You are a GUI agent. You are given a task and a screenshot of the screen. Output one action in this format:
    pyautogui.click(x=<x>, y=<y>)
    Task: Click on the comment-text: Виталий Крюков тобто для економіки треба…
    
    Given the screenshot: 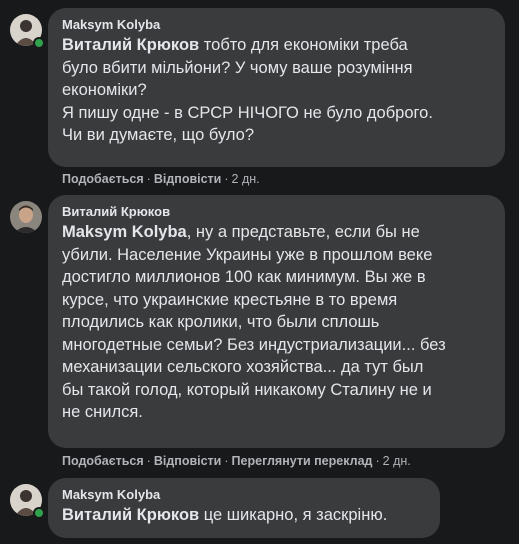 What is the action you would take?
    pyautogui.click(x=247, y=90)
    